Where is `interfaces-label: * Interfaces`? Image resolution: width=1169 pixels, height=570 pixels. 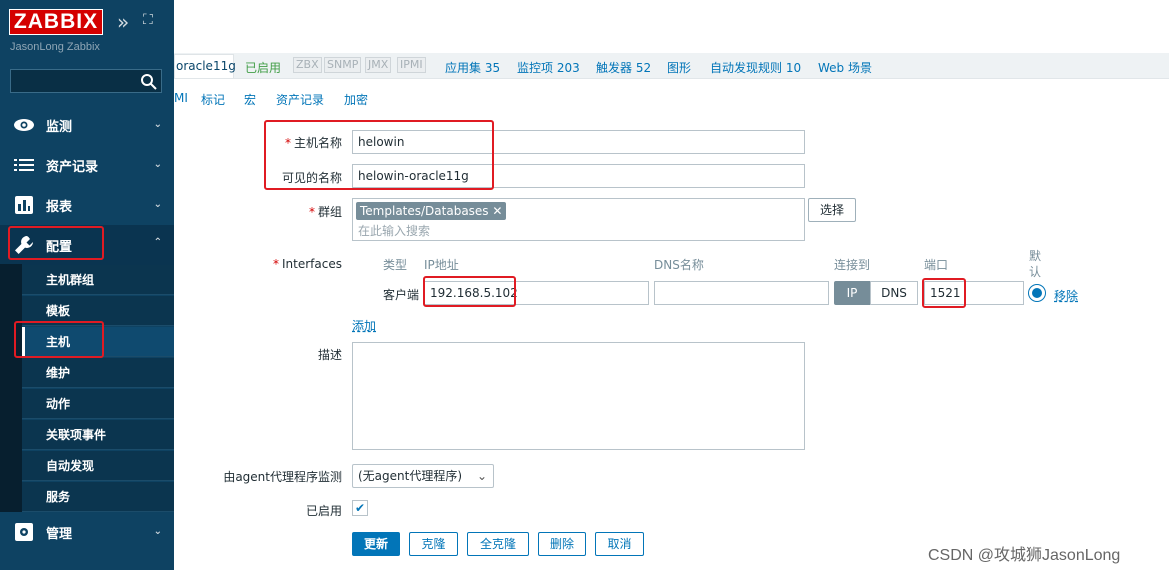 interfaces-label: * Interfaces is located at coordinates (307, 264).